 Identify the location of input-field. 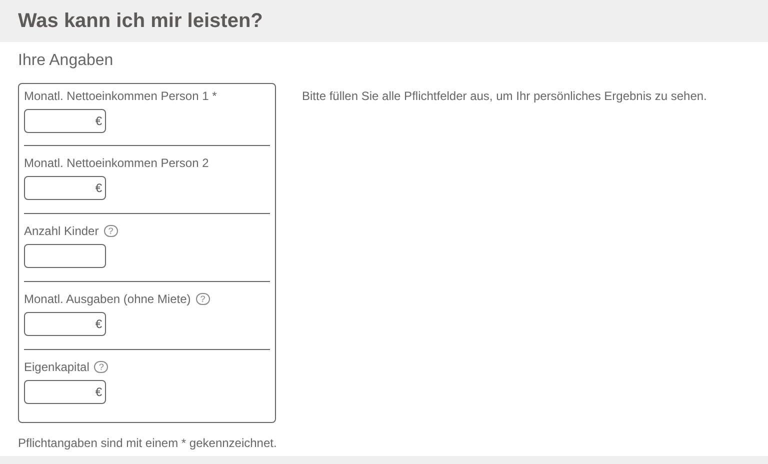
(65, 256).